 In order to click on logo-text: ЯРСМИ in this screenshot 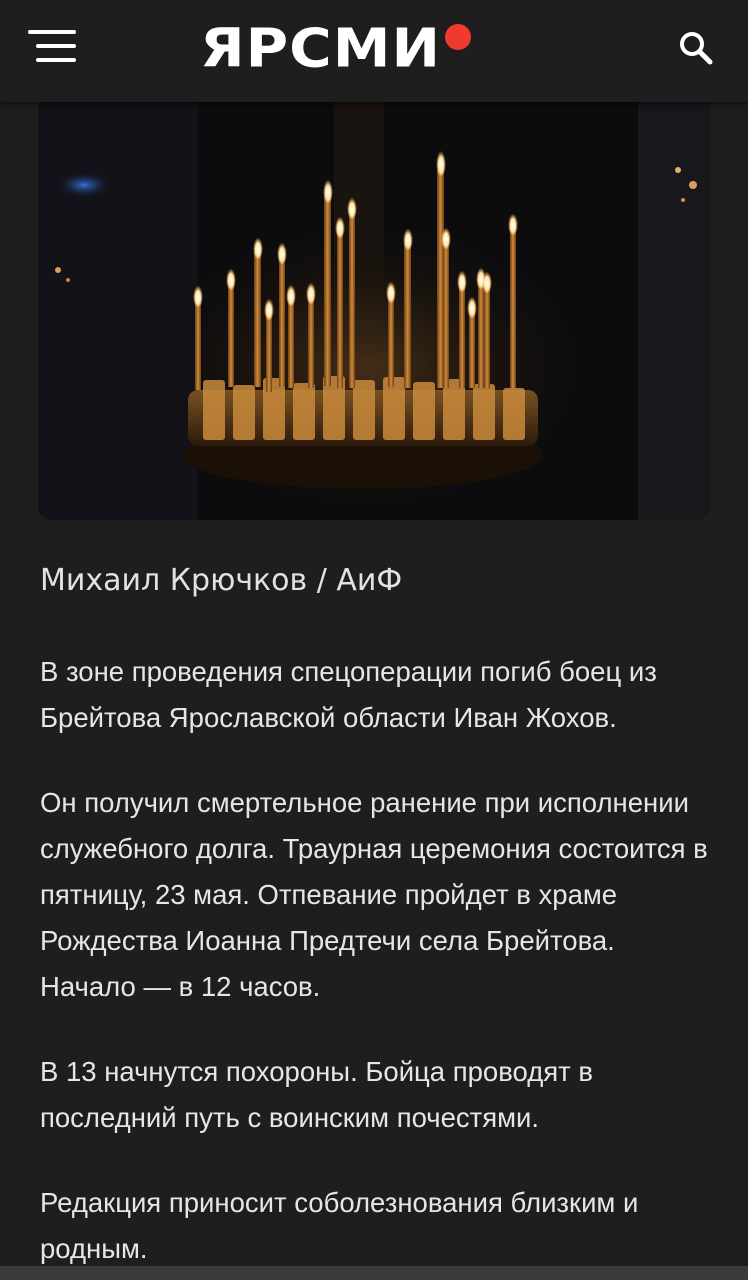, I will do `click(320, 48)`.